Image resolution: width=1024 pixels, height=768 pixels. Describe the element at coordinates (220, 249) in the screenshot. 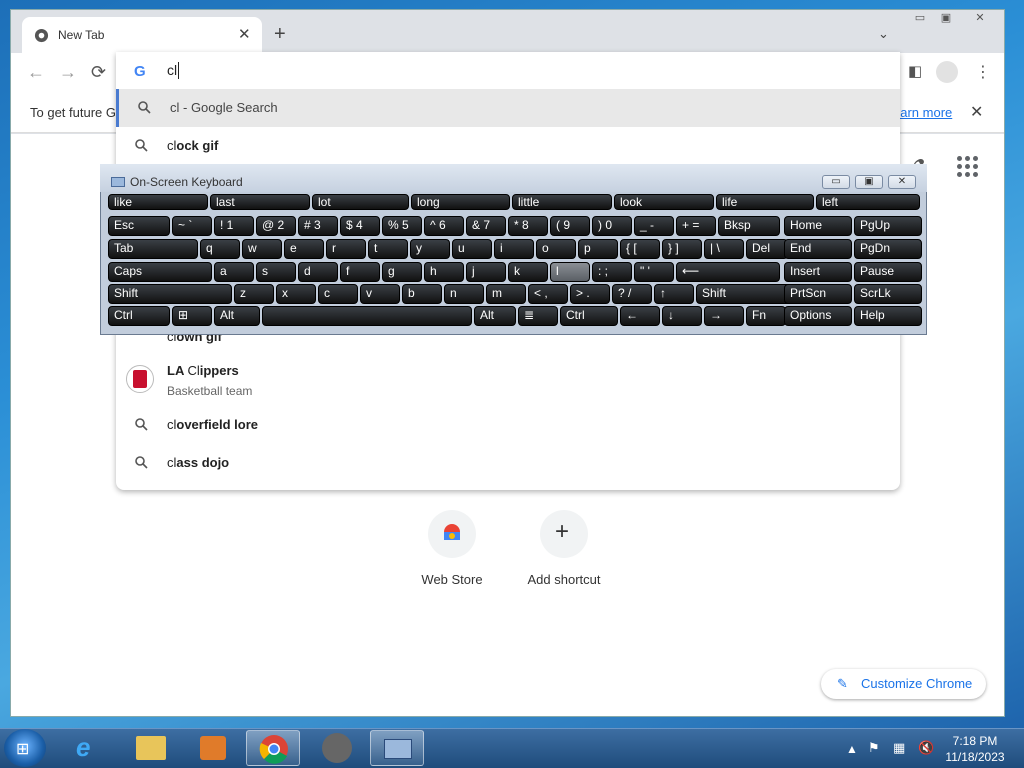

I see `osk-key: q` at that location.